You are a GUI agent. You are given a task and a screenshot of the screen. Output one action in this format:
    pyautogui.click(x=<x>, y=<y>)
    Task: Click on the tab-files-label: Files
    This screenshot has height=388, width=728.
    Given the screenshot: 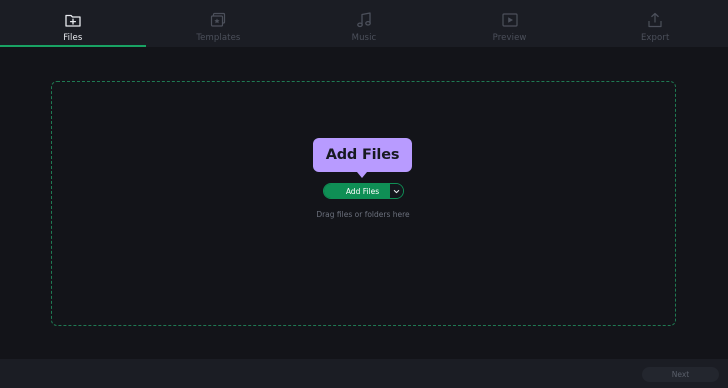 What is the action you would take?
    pyautogui.click(x=73, y=38)
    